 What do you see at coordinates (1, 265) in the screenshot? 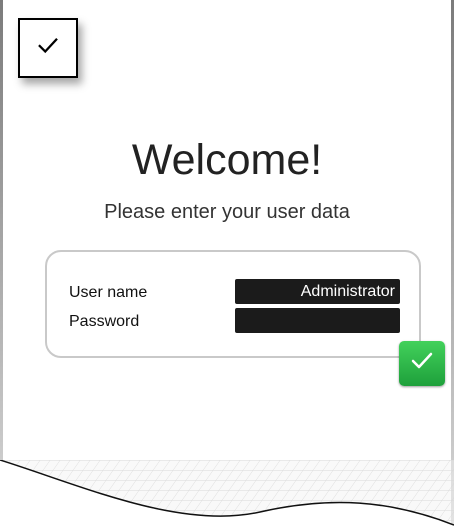
I see `left-frame-edge` at bounding box center [1, 265].